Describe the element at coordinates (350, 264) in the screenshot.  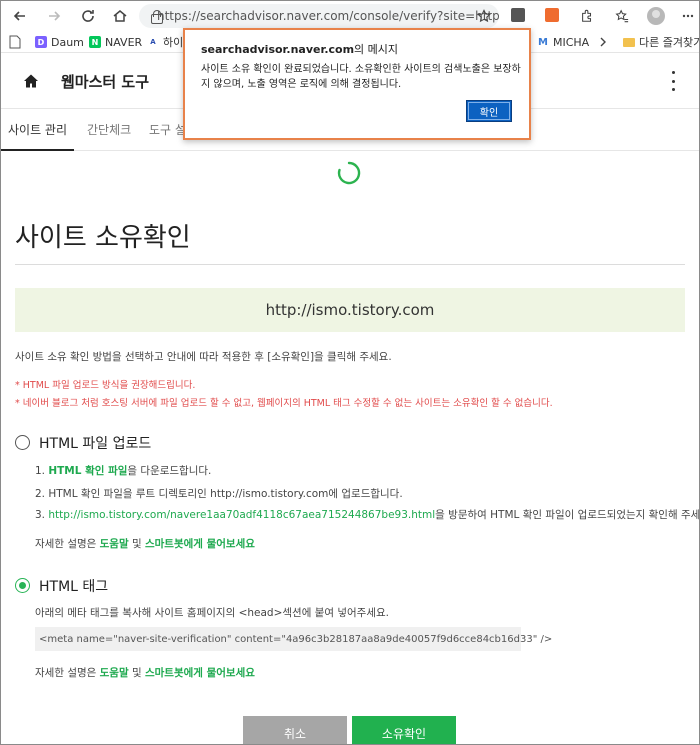
I see `title-divider` at that location.